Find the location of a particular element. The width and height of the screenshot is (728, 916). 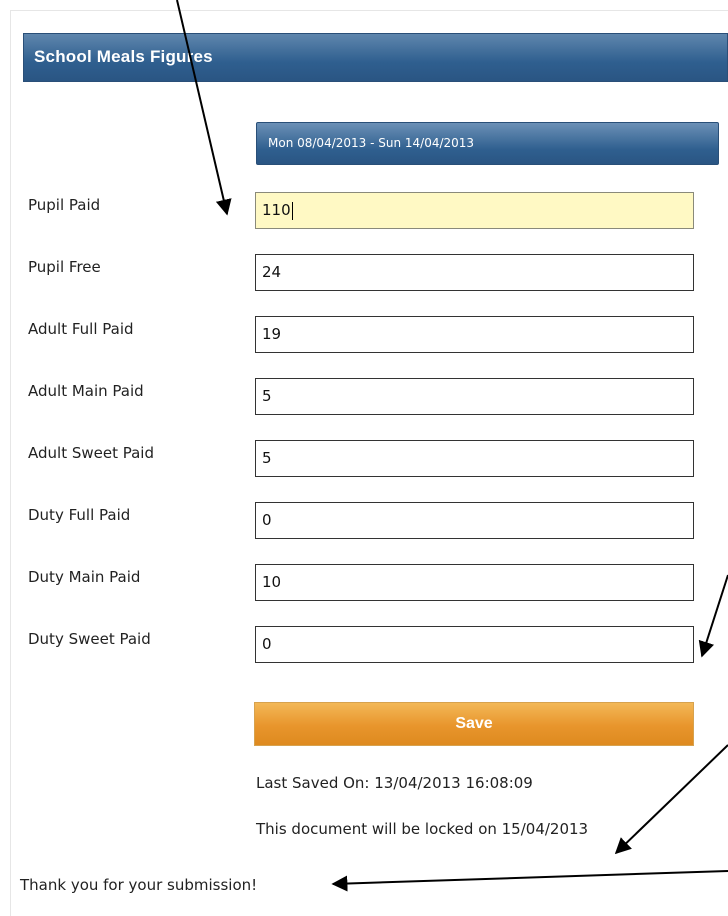

pupil-paid-input: 110 is located at coordinates (474, 210).